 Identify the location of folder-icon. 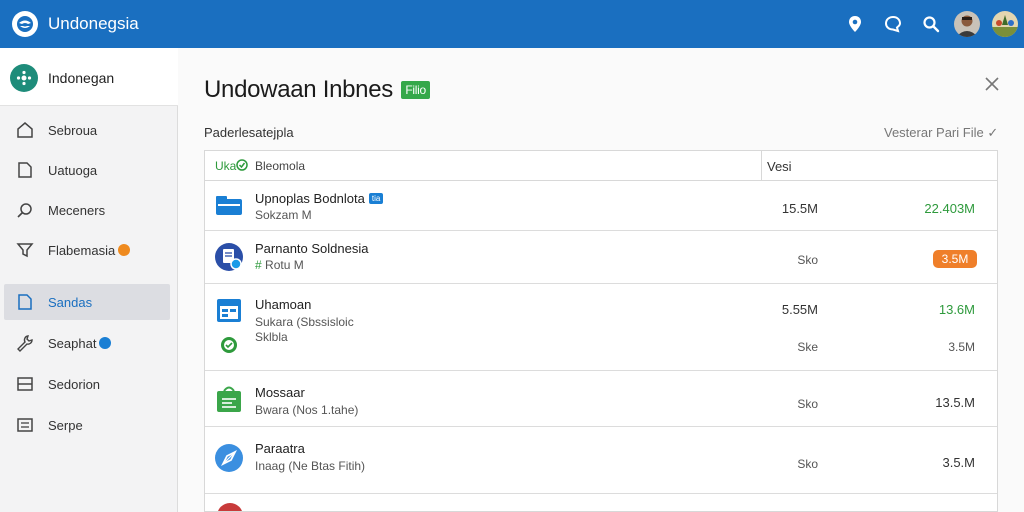
(229, 205).